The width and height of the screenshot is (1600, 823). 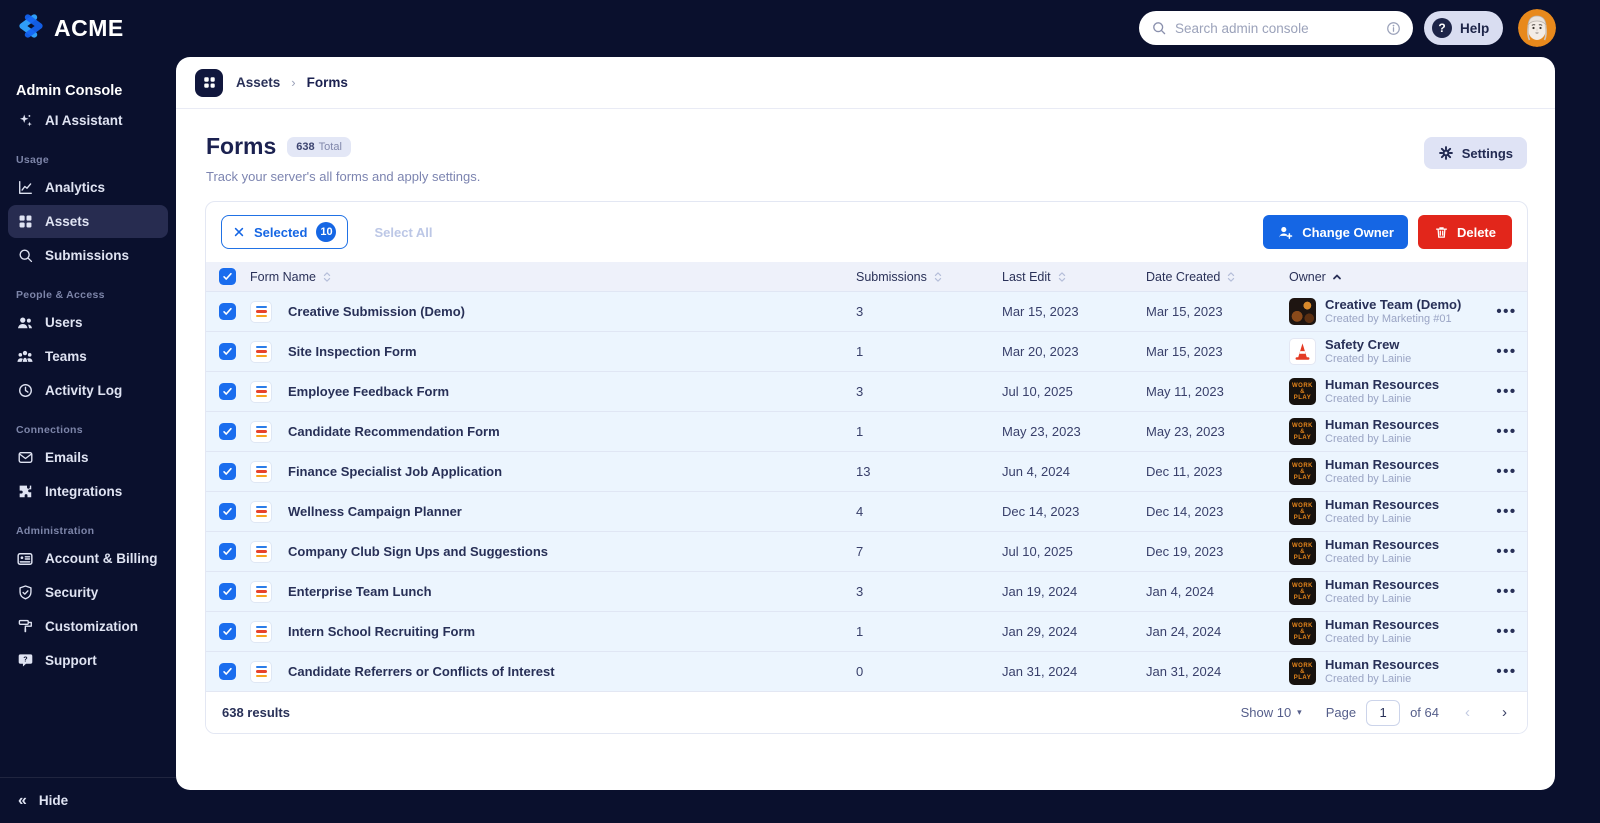 I want to click on sidebar-item-users: Users, so click(x=88, y=322).